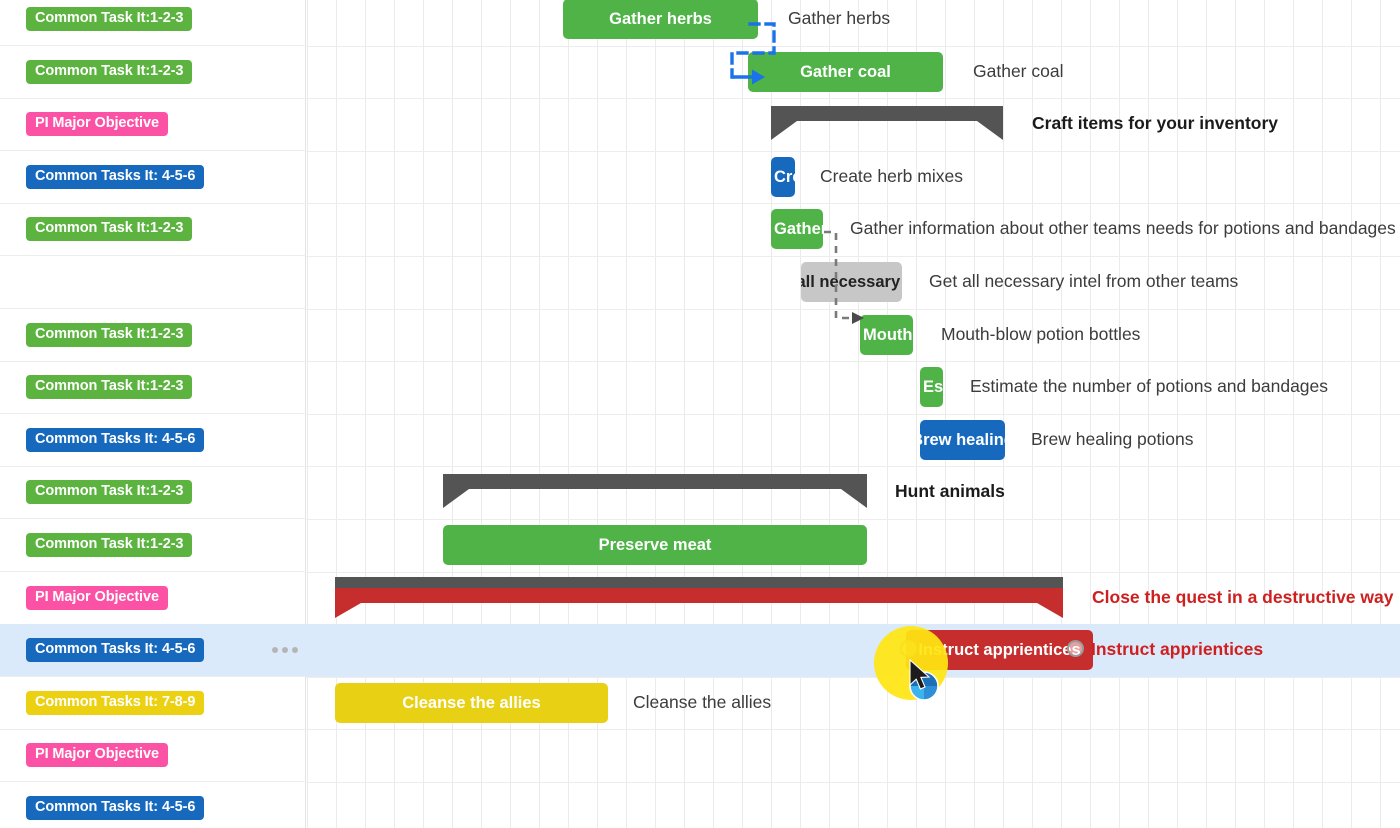 The height and width of the screenshot is (828, 1400). Describe the element at coordinates (655, 545) in the screenshot. I see `gantt-task-bar: Preserve meat` at that location.